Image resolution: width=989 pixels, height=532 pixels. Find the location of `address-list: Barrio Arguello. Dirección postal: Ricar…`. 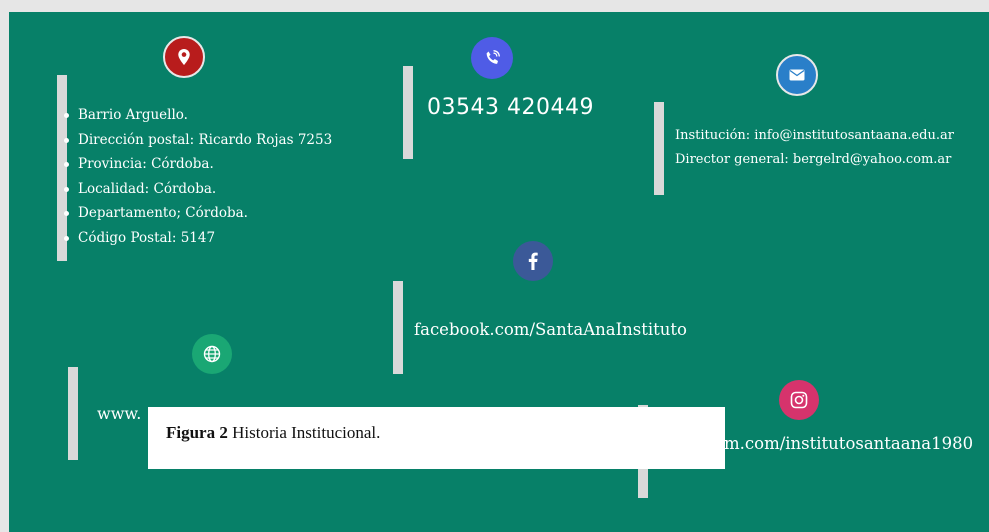

address-list: Barrio Arguello. Dirección postal: Ricar… is located at coordinates (197, 177).